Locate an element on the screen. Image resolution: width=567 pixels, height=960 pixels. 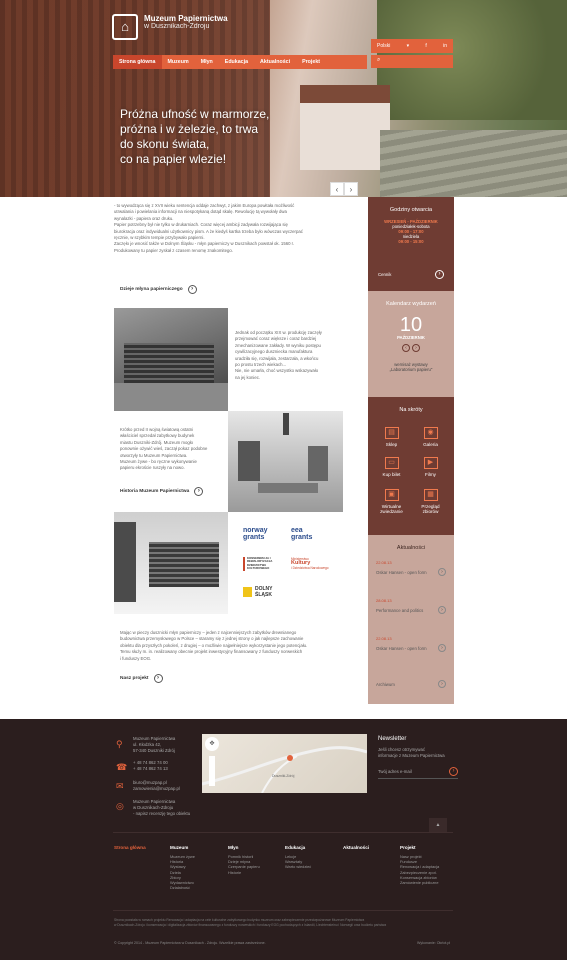
folder-icon: ▦ is located at coordinates (430, 495).